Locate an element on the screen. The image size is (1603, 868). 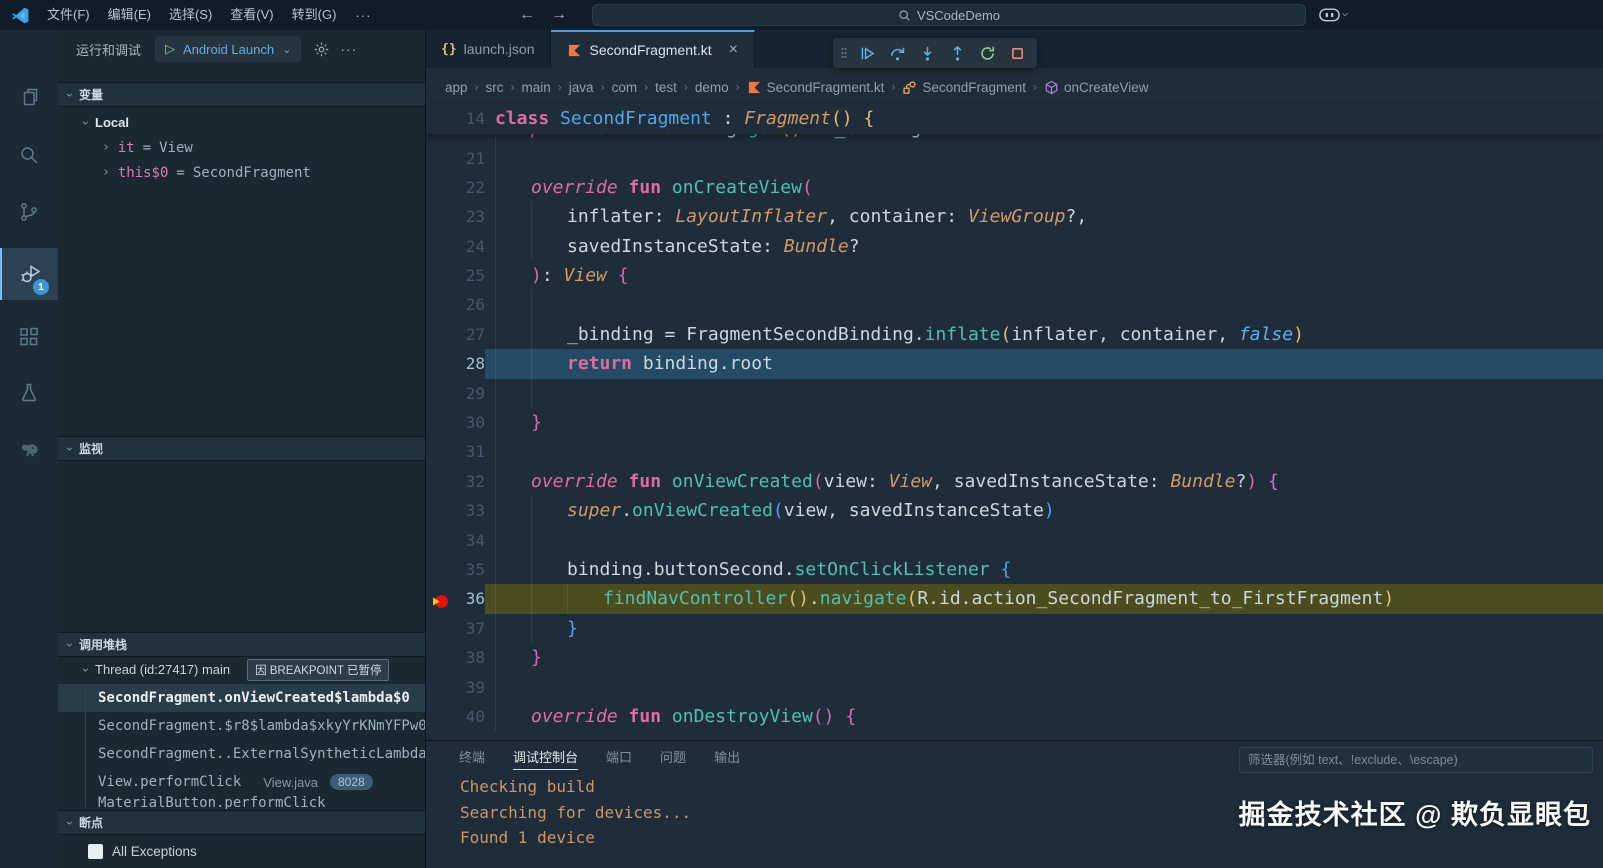
stack-frame: SecondFragment.$r8$lambda$xkyYrKNmYFPw0 is located at coordinates (241, 726).